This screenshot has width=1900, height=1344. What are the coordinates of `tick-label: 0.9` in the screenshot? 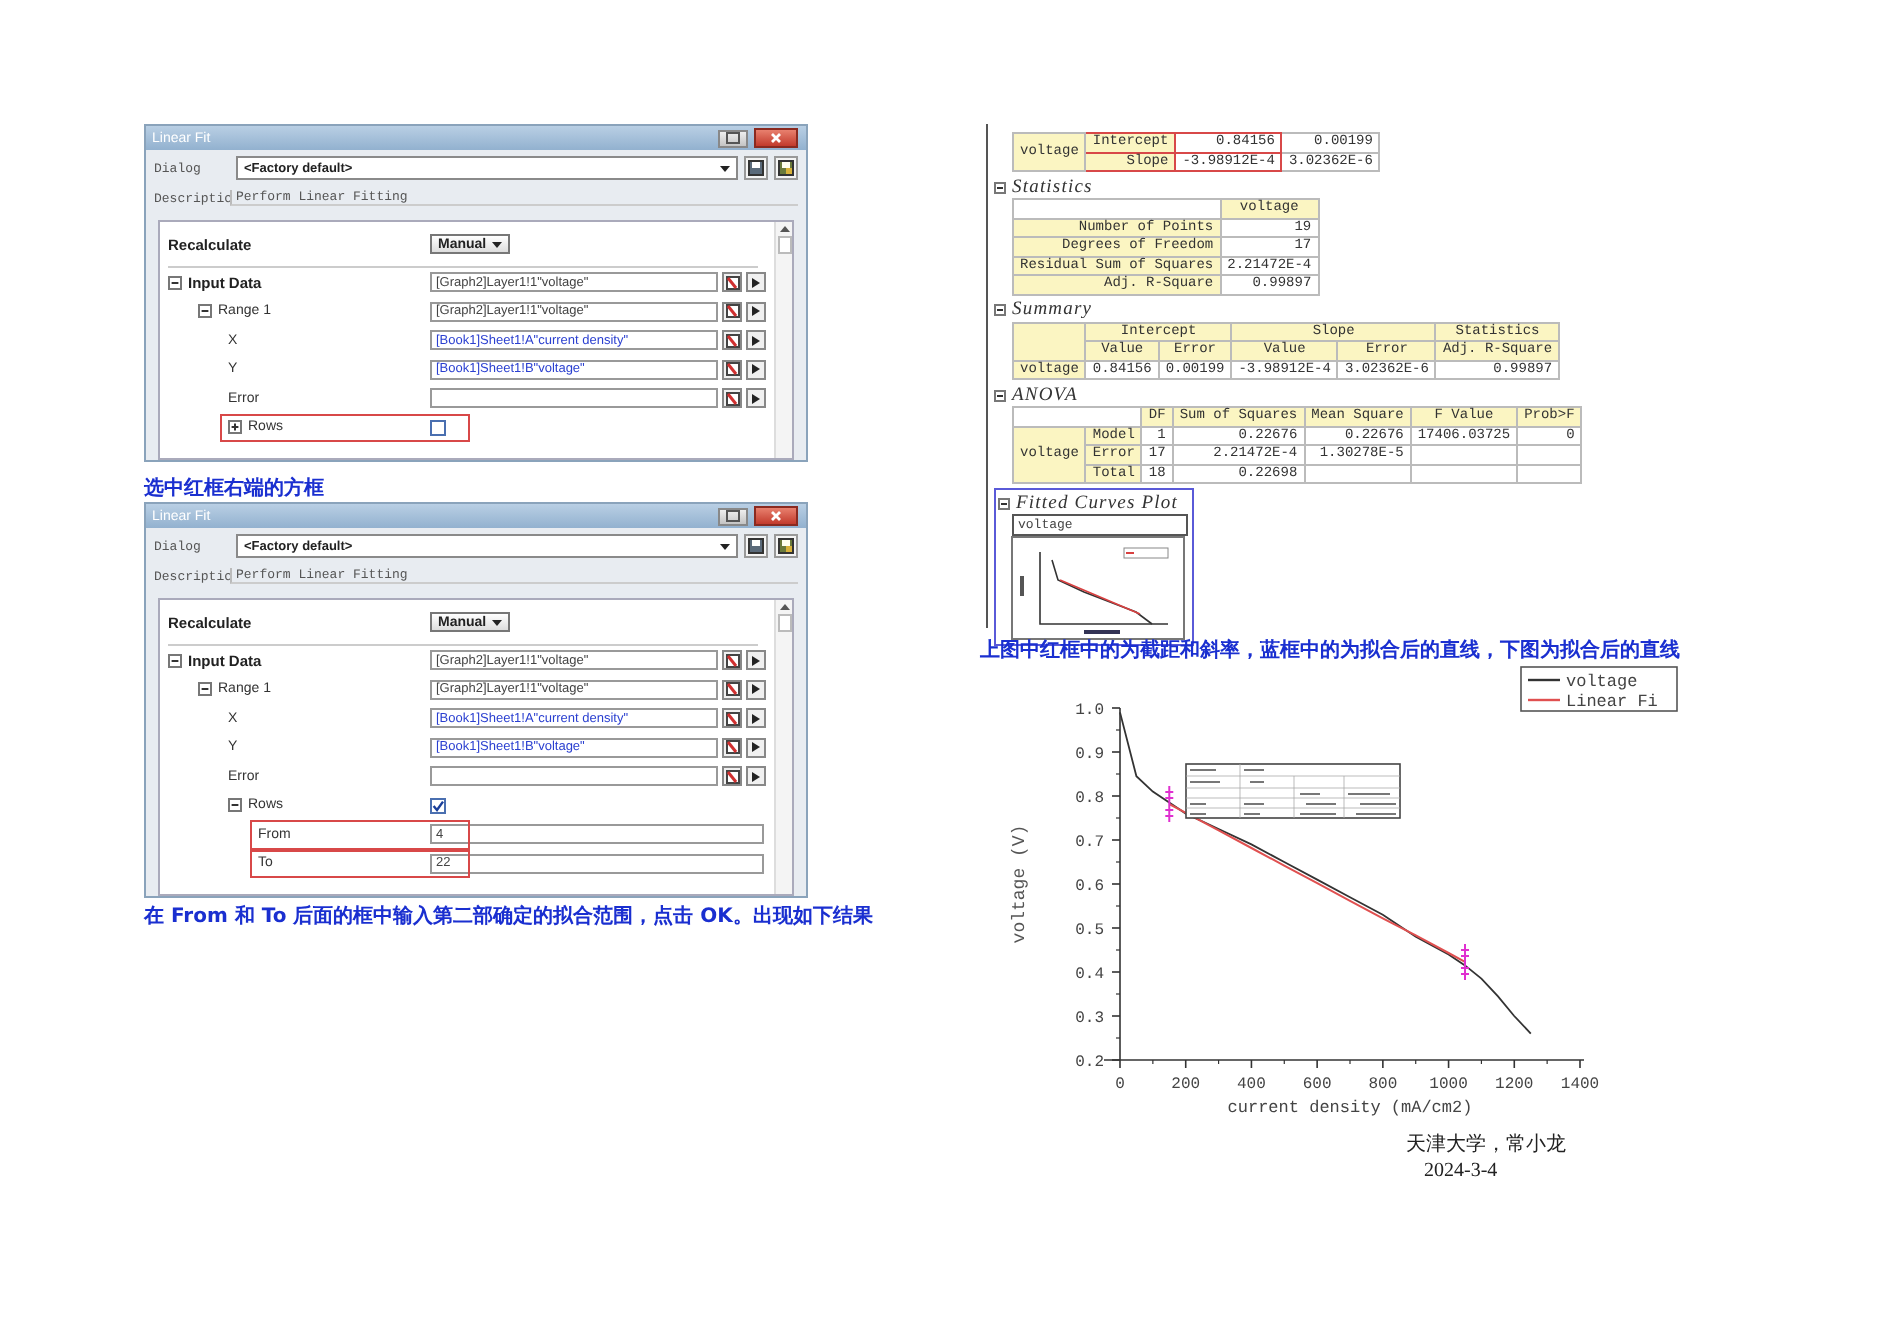 It's located at (1089, 755).